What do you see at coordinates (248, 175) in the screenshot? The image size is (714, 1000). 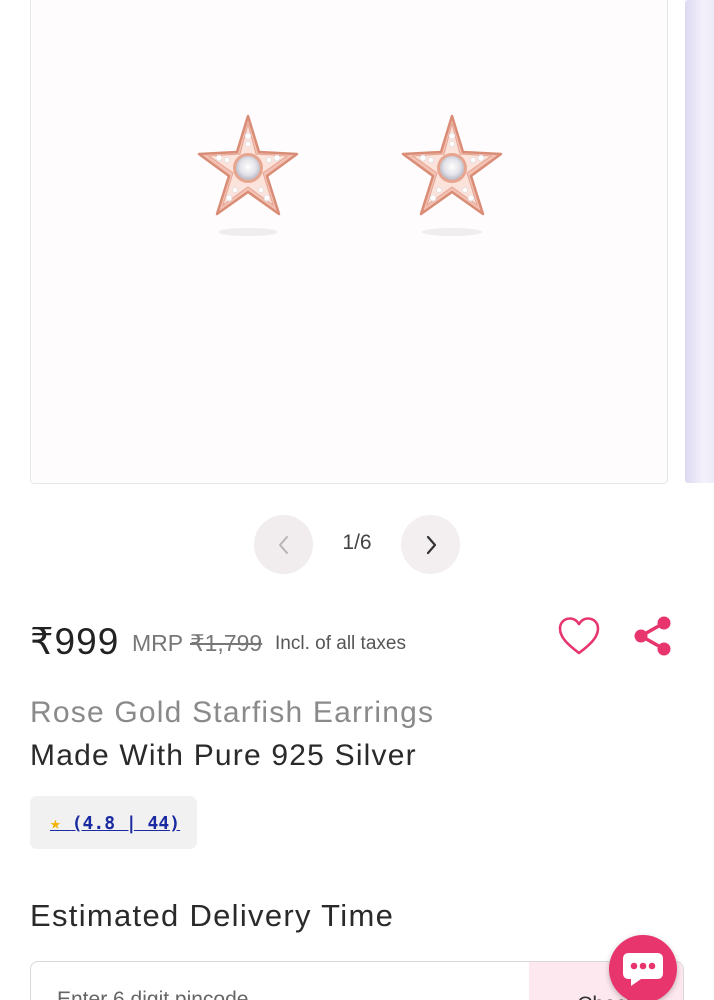 I see `earring-left-image` at bounding box center [248, 175].